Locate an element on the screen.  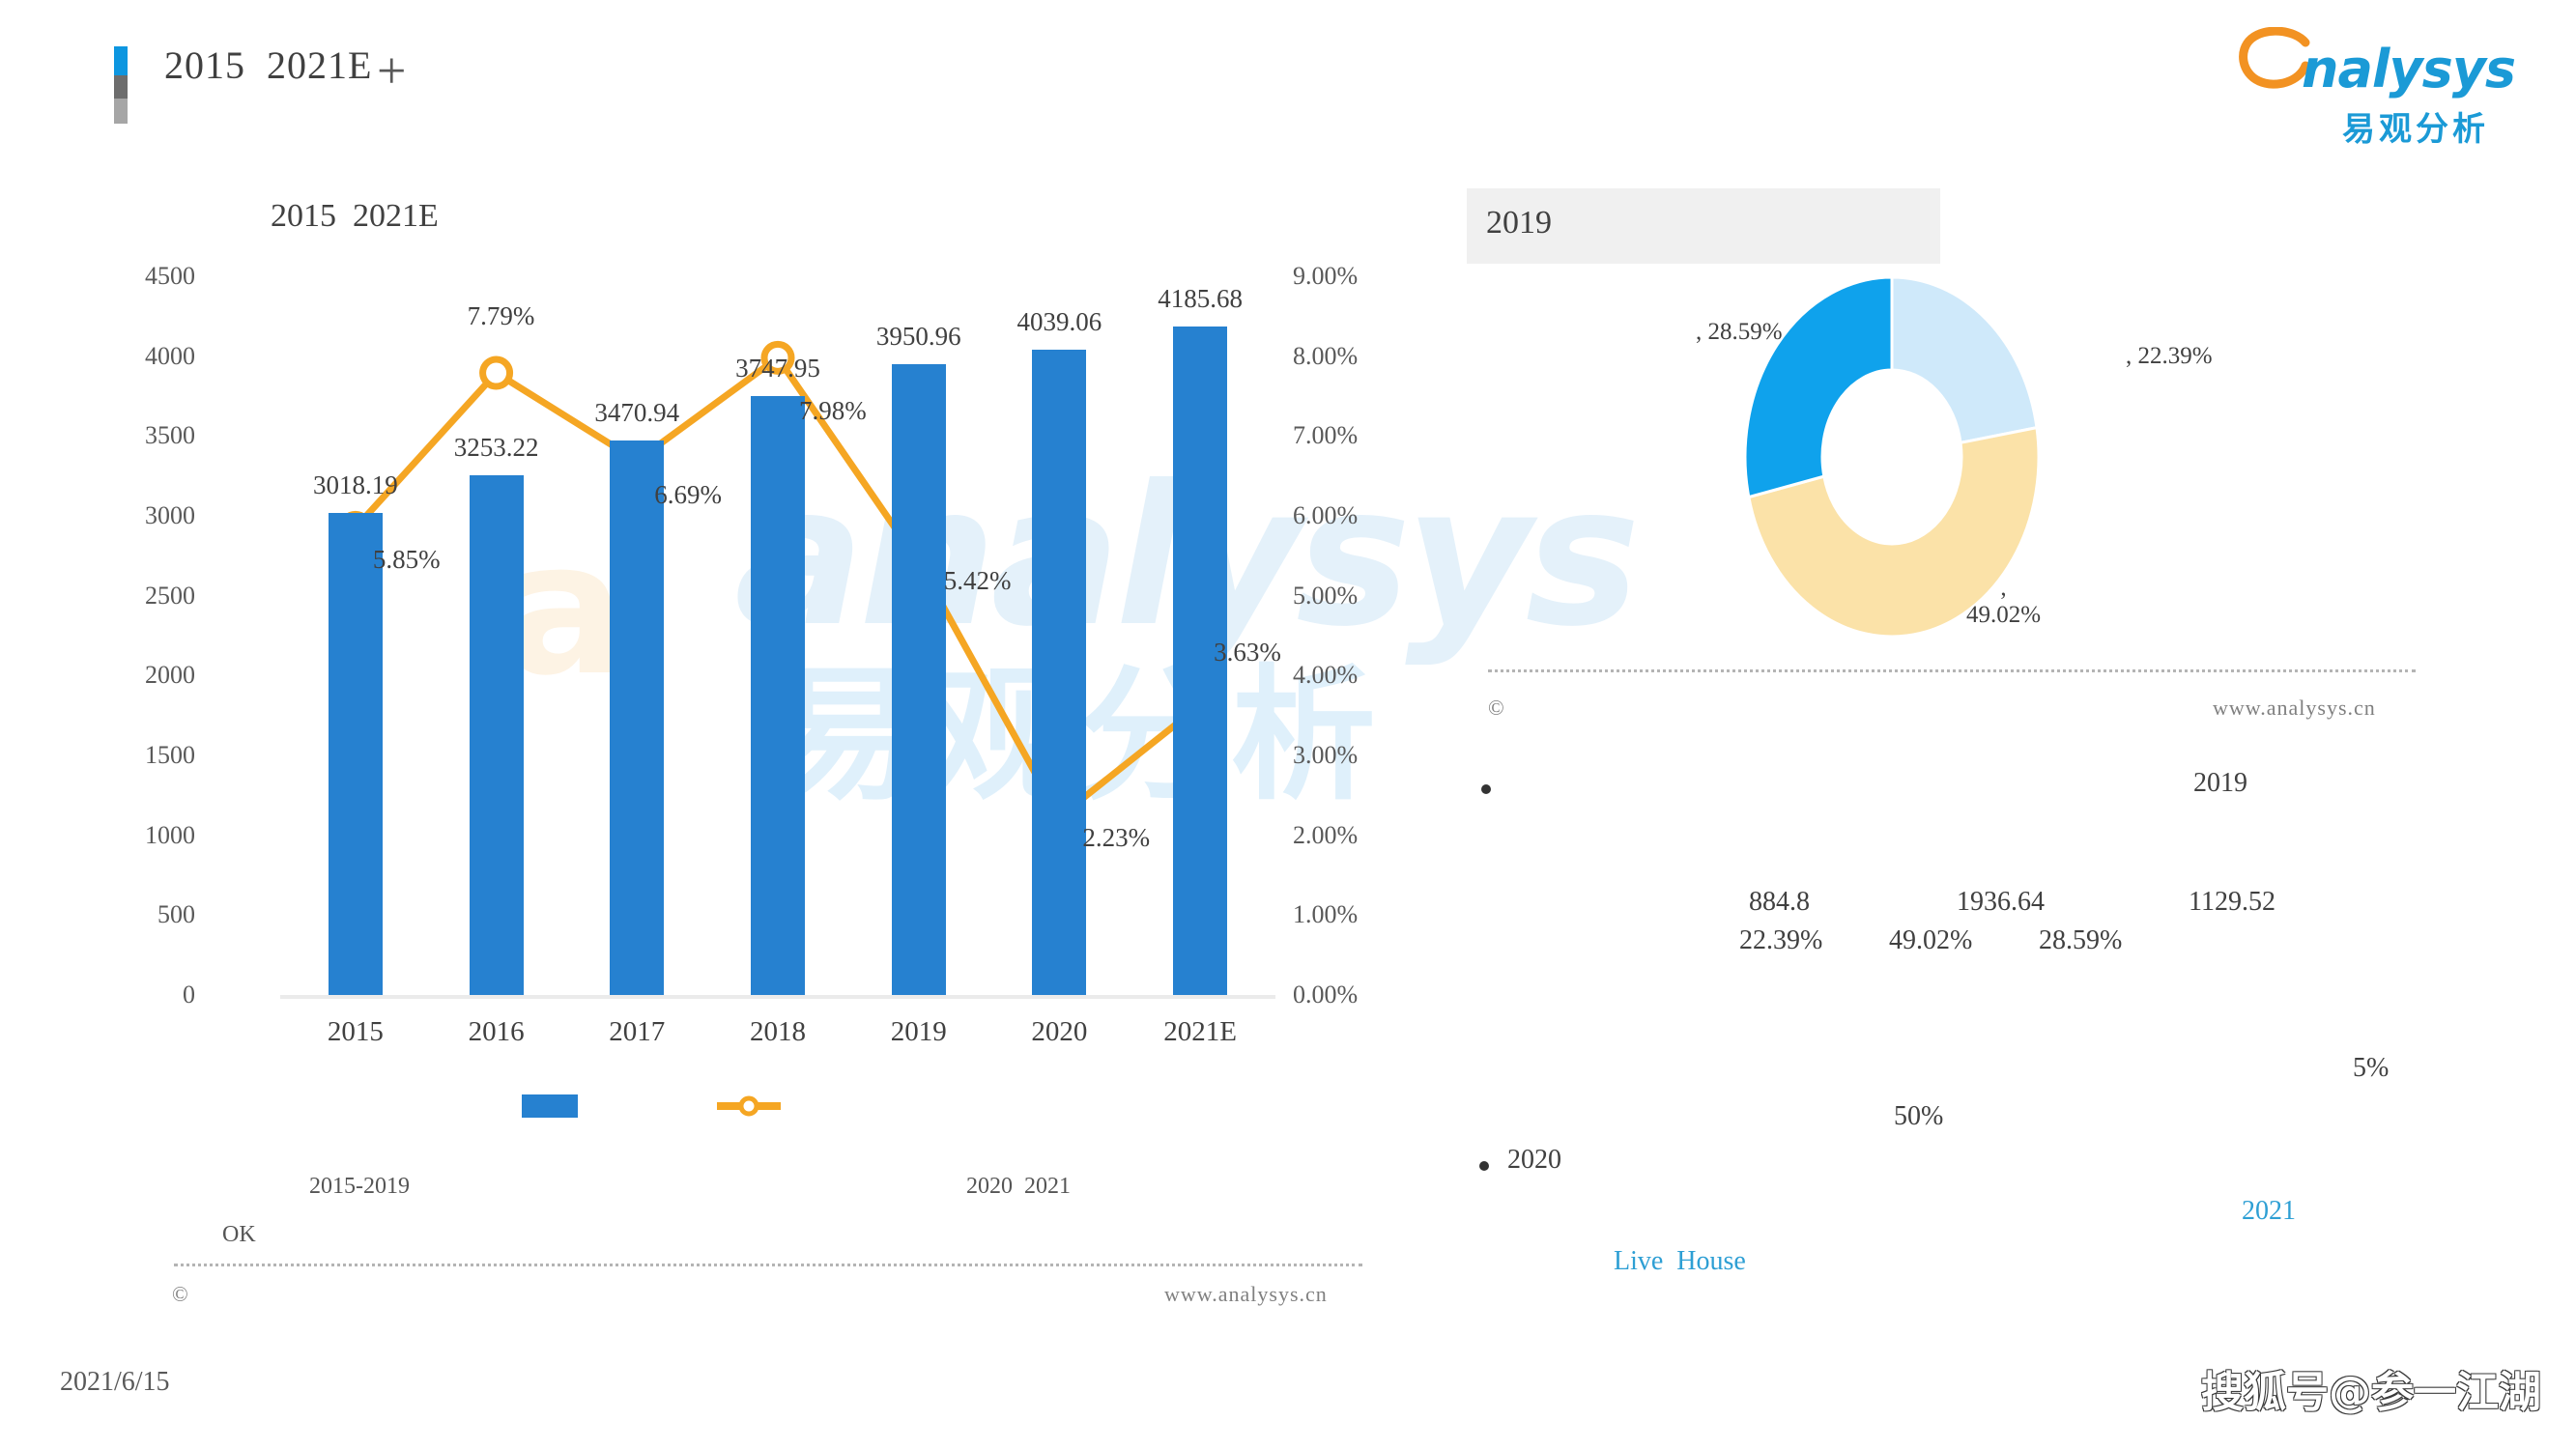
y-tick-left: 3500 is located at coordinates (170, 435).